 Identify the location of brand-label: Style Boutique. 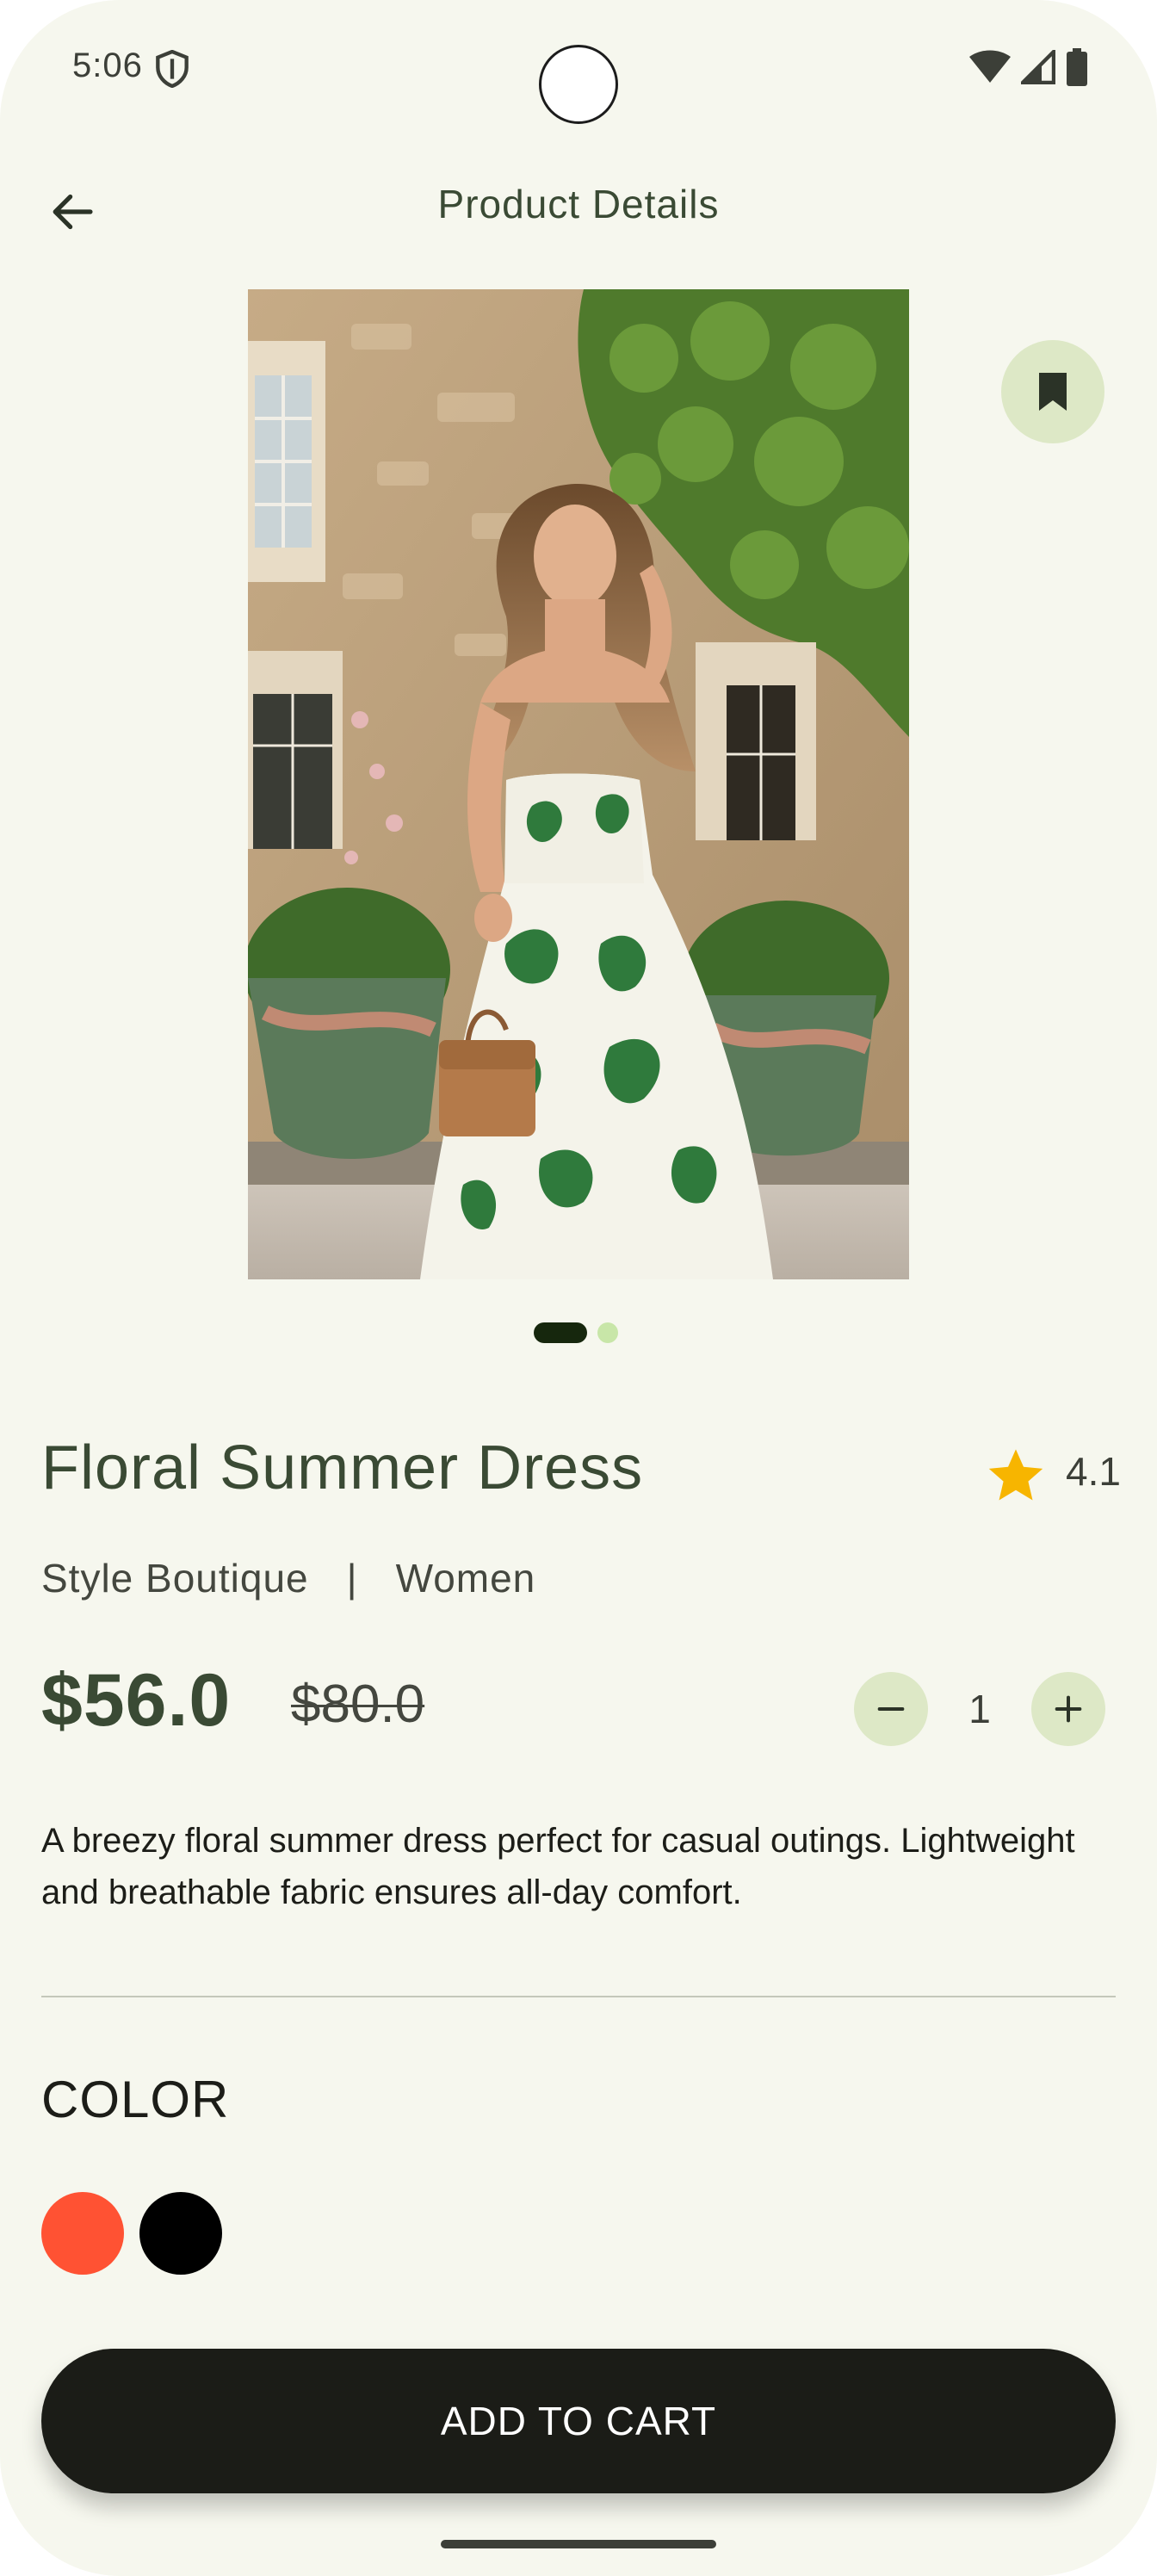
(175, 1578).